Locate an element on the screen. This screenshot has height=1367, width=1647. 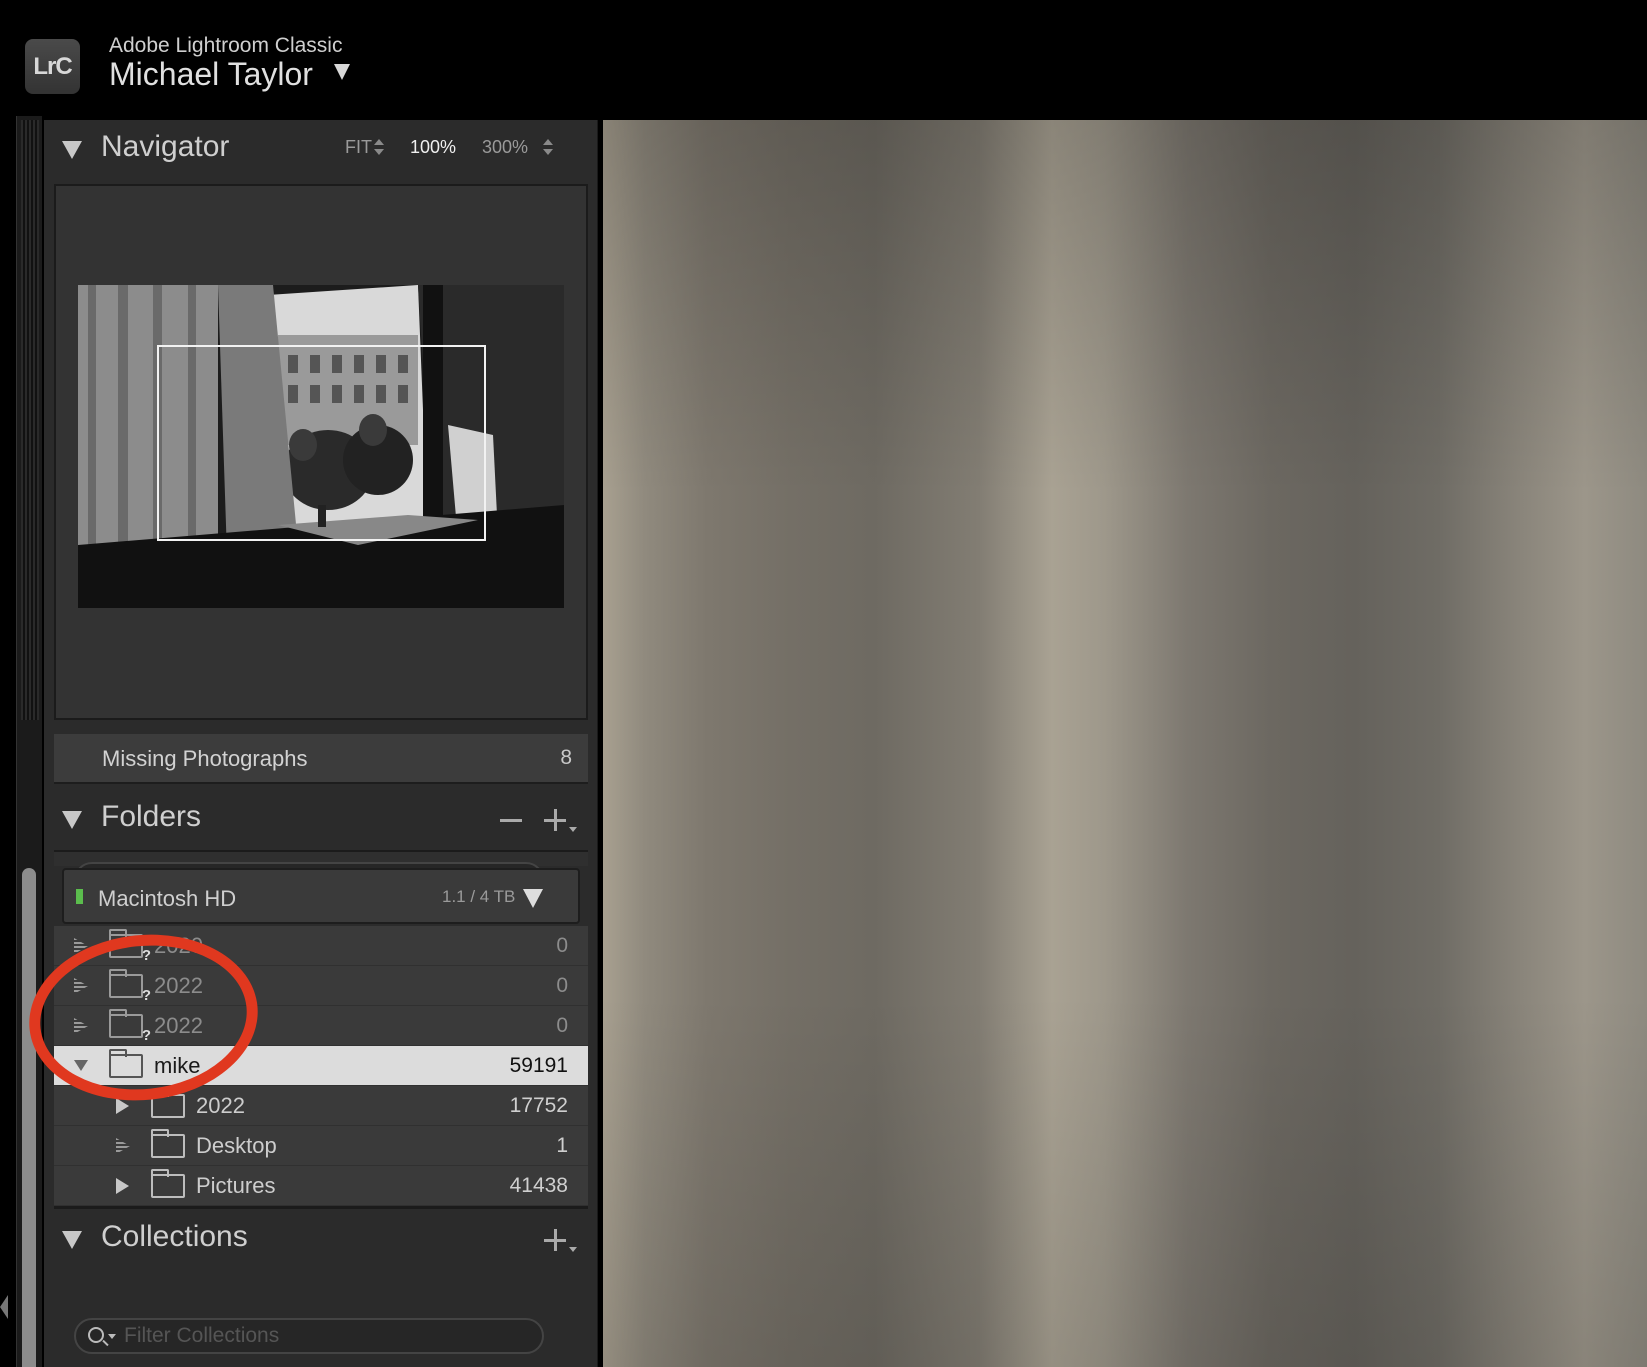
search-options-caret-icon is located at coordinates (112, 1336).